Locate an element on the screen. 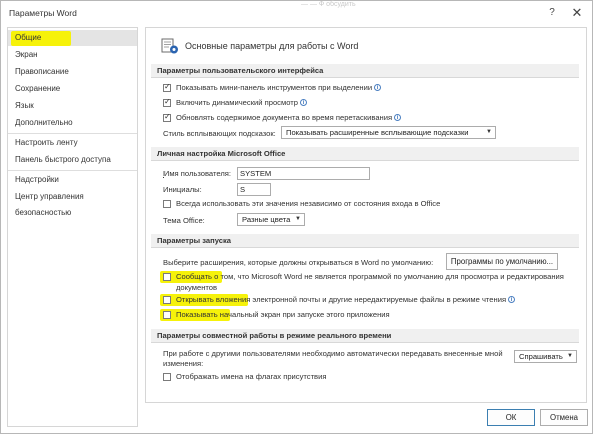  section-header-ui: Параметры пользовательского интерфейса is located at coordinates (365, 71).